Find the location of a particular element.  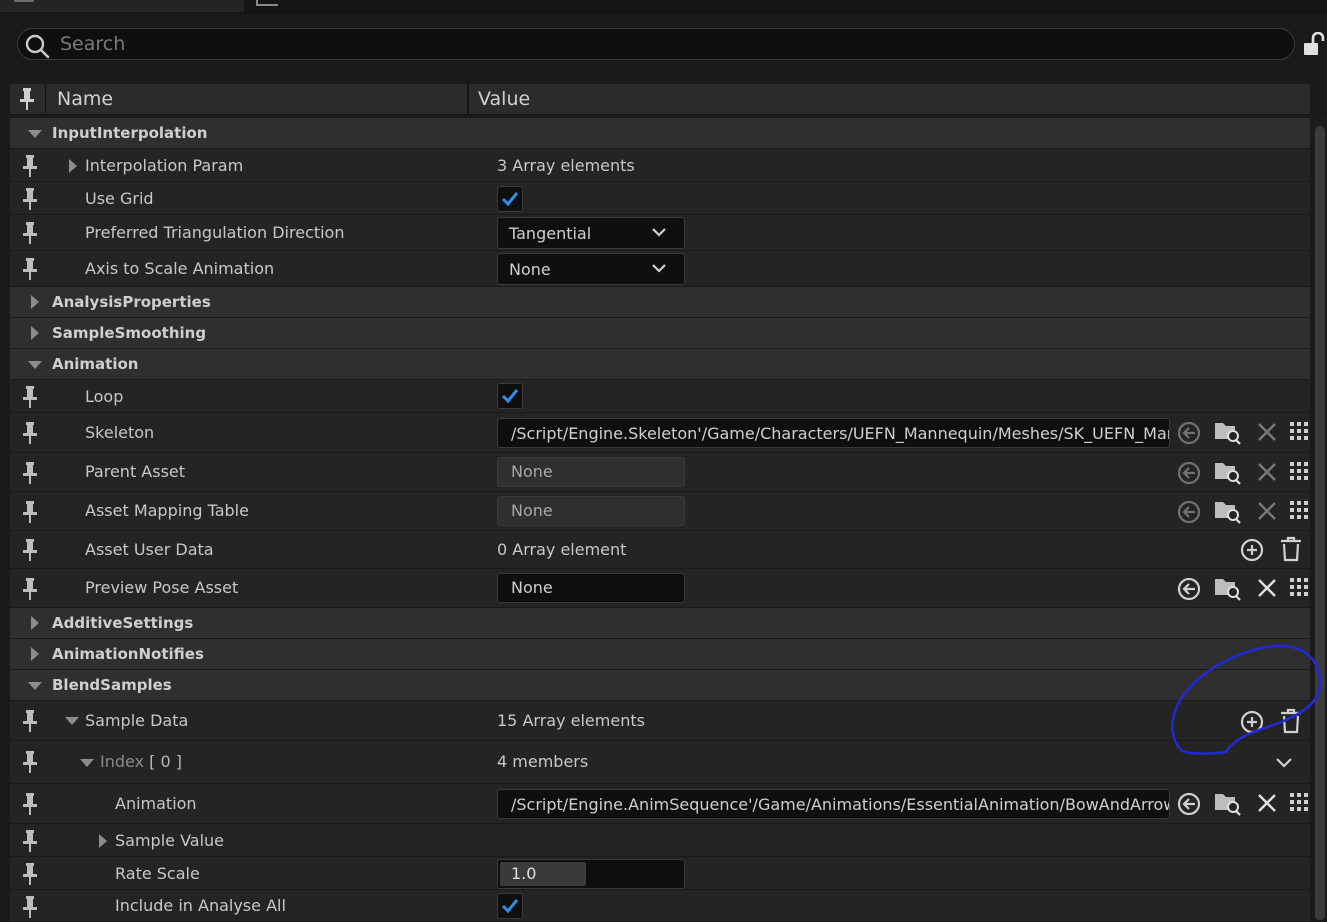

axis-to-scale-dropdown: None is located at coordinates (591, 269).